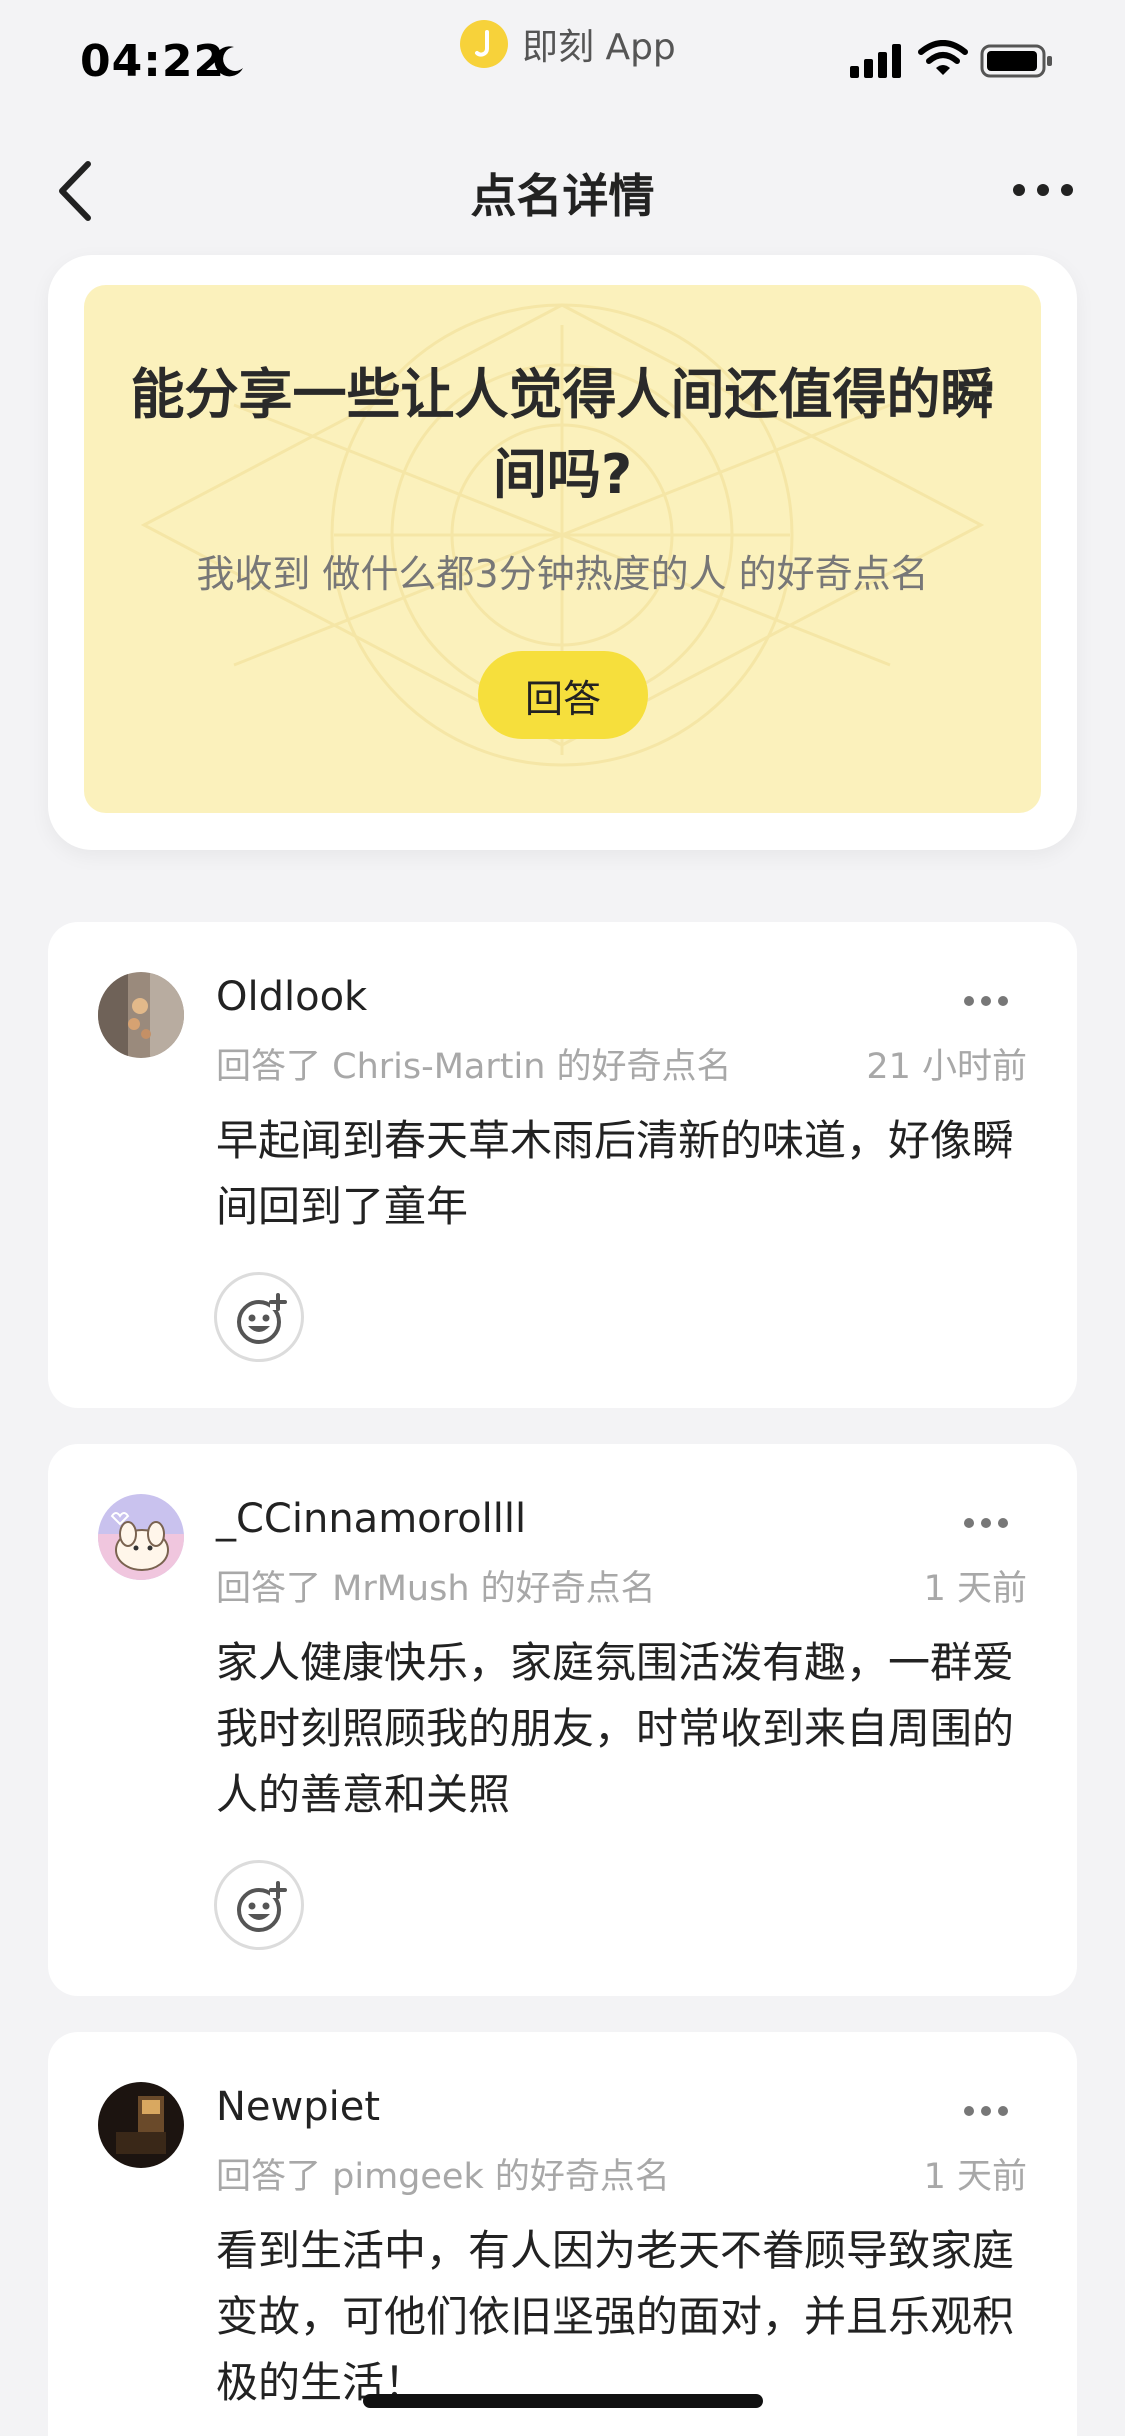 This screenshot has width=1125, height=2436. I want to click on app-logo-icon, so click(484, 44).